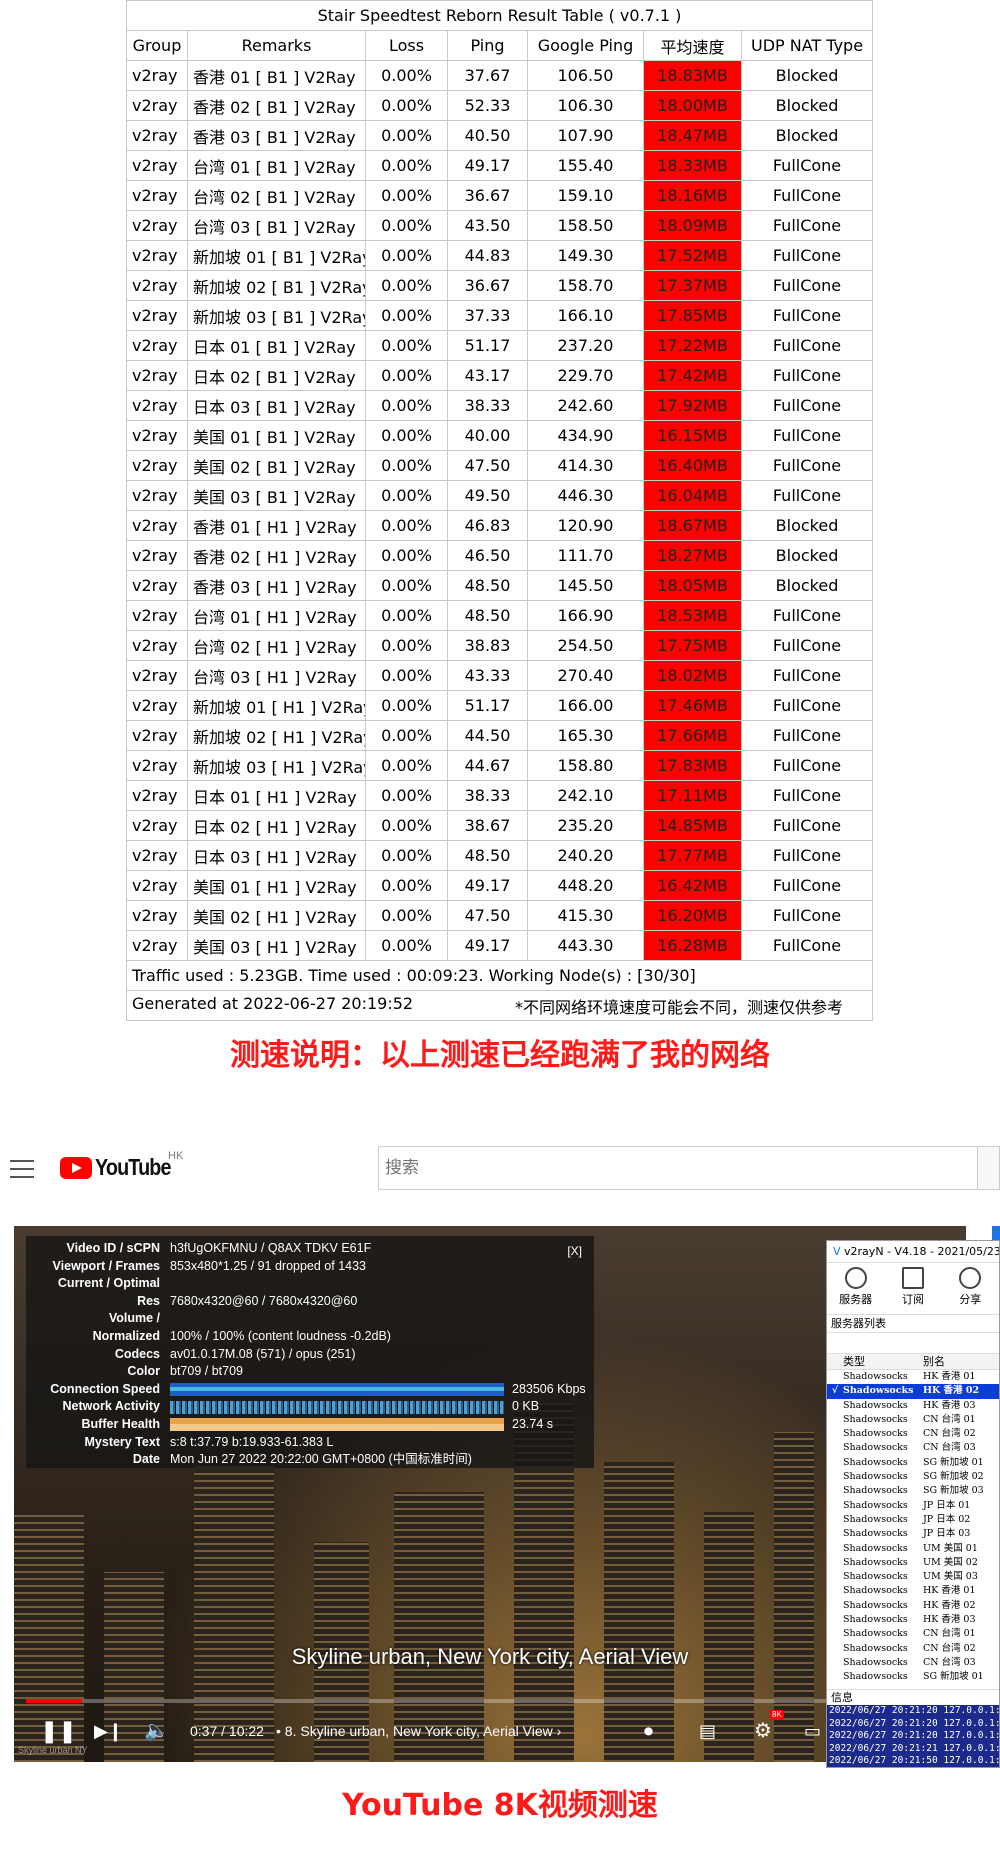 This screenshot has width=1000, height=1860. Describe the element at coordinates (648, 1731) in the screenshot. I see `autoplay-toggle-icon: ⏺` at that location.